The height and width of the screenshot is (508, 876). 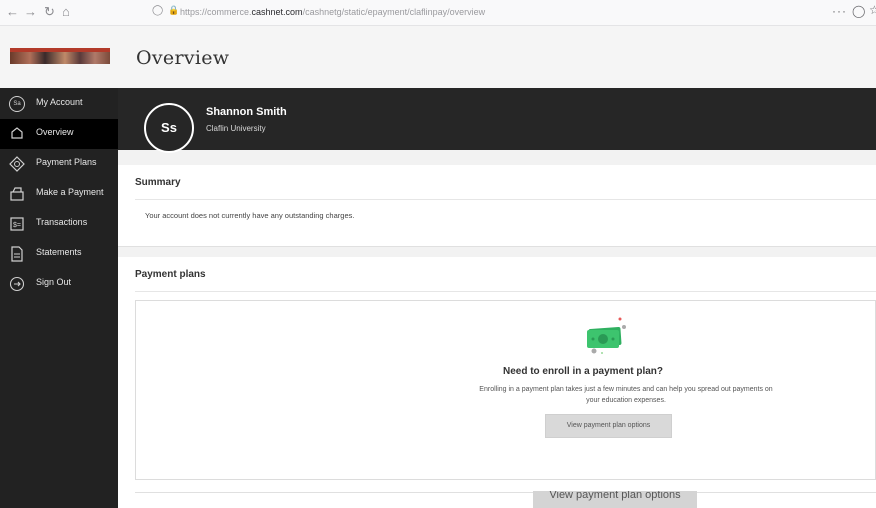 What do you see at coordinates (583, 371) in the screenshot?
I see `enroll-heading: Need to enroll in a payment plan?` at bounding box center [583, 371].